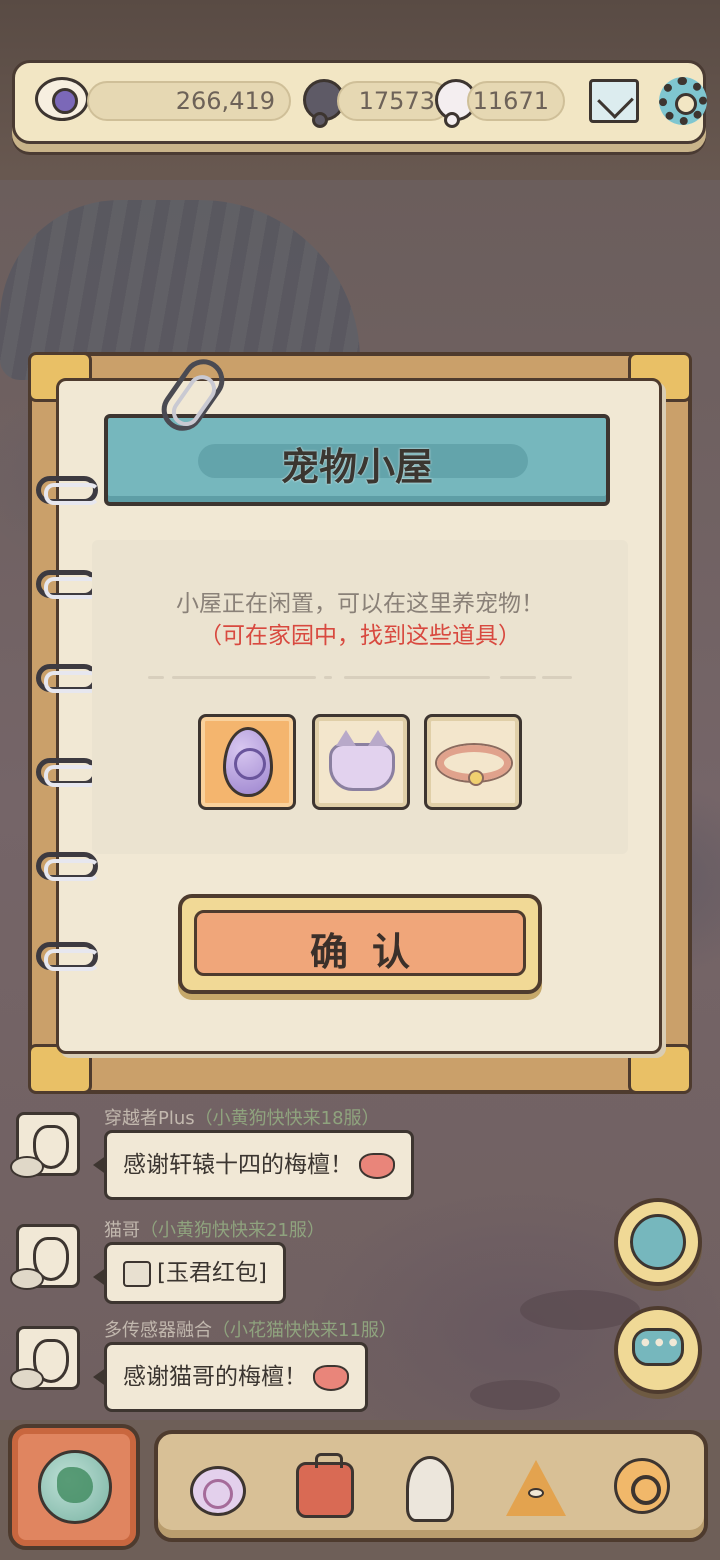 This screenshot has width=720, height=1560. I want to click on dark-bubble-counter: 17573, so click(394, 101).